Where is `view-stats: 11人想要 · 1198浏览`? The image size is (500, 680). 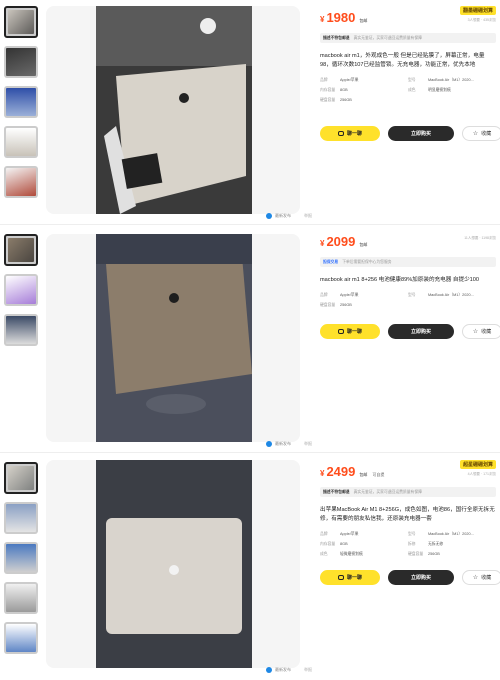 view-stats: 11人想要 · 1198浏览 is located at coordinates (480, 238).